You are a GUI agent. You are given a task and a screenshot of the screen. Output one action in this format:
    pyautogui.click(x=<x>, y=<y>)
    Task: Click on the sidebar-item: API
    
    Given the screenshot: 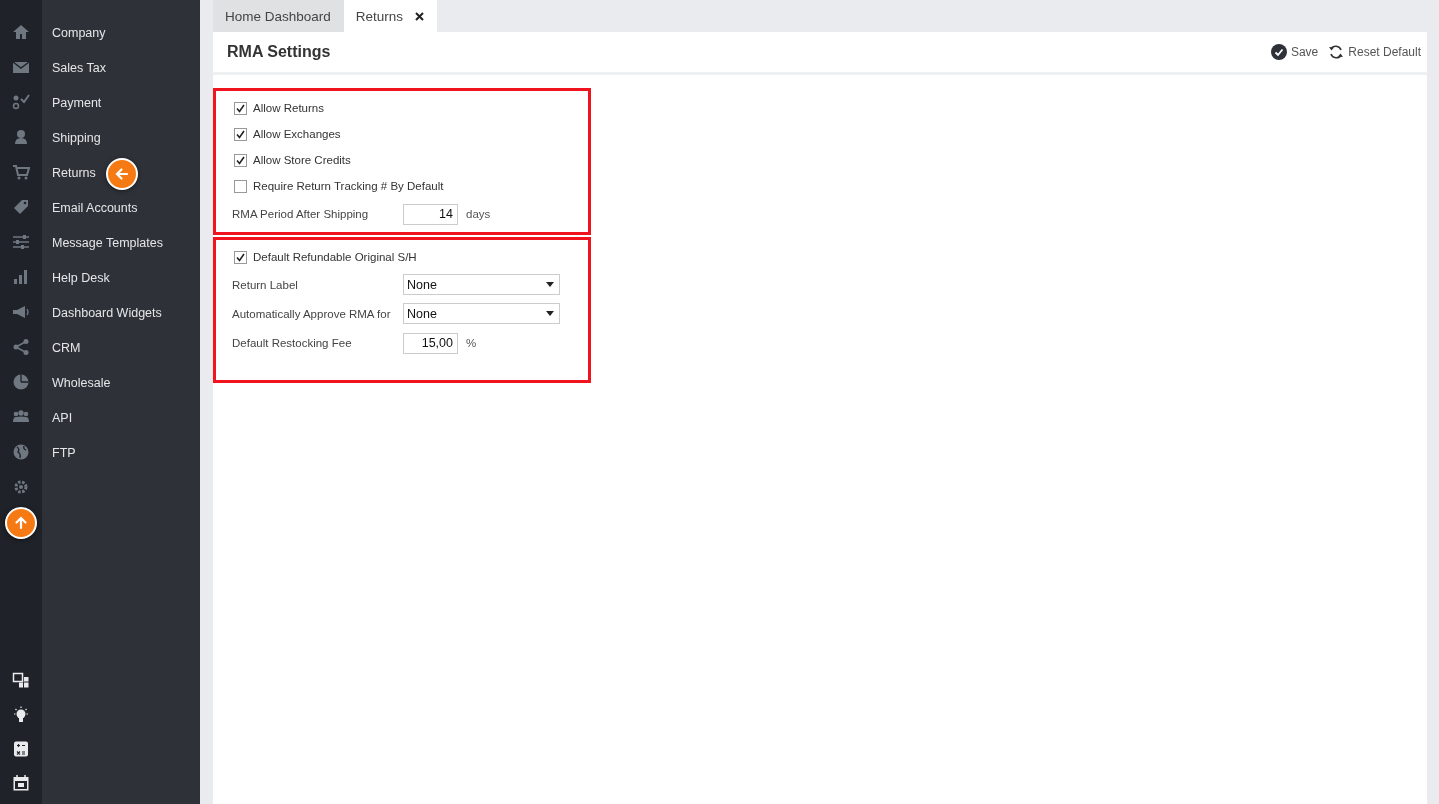 What is the action you would take?
    pyautogui.click(x=62, y=418)
    